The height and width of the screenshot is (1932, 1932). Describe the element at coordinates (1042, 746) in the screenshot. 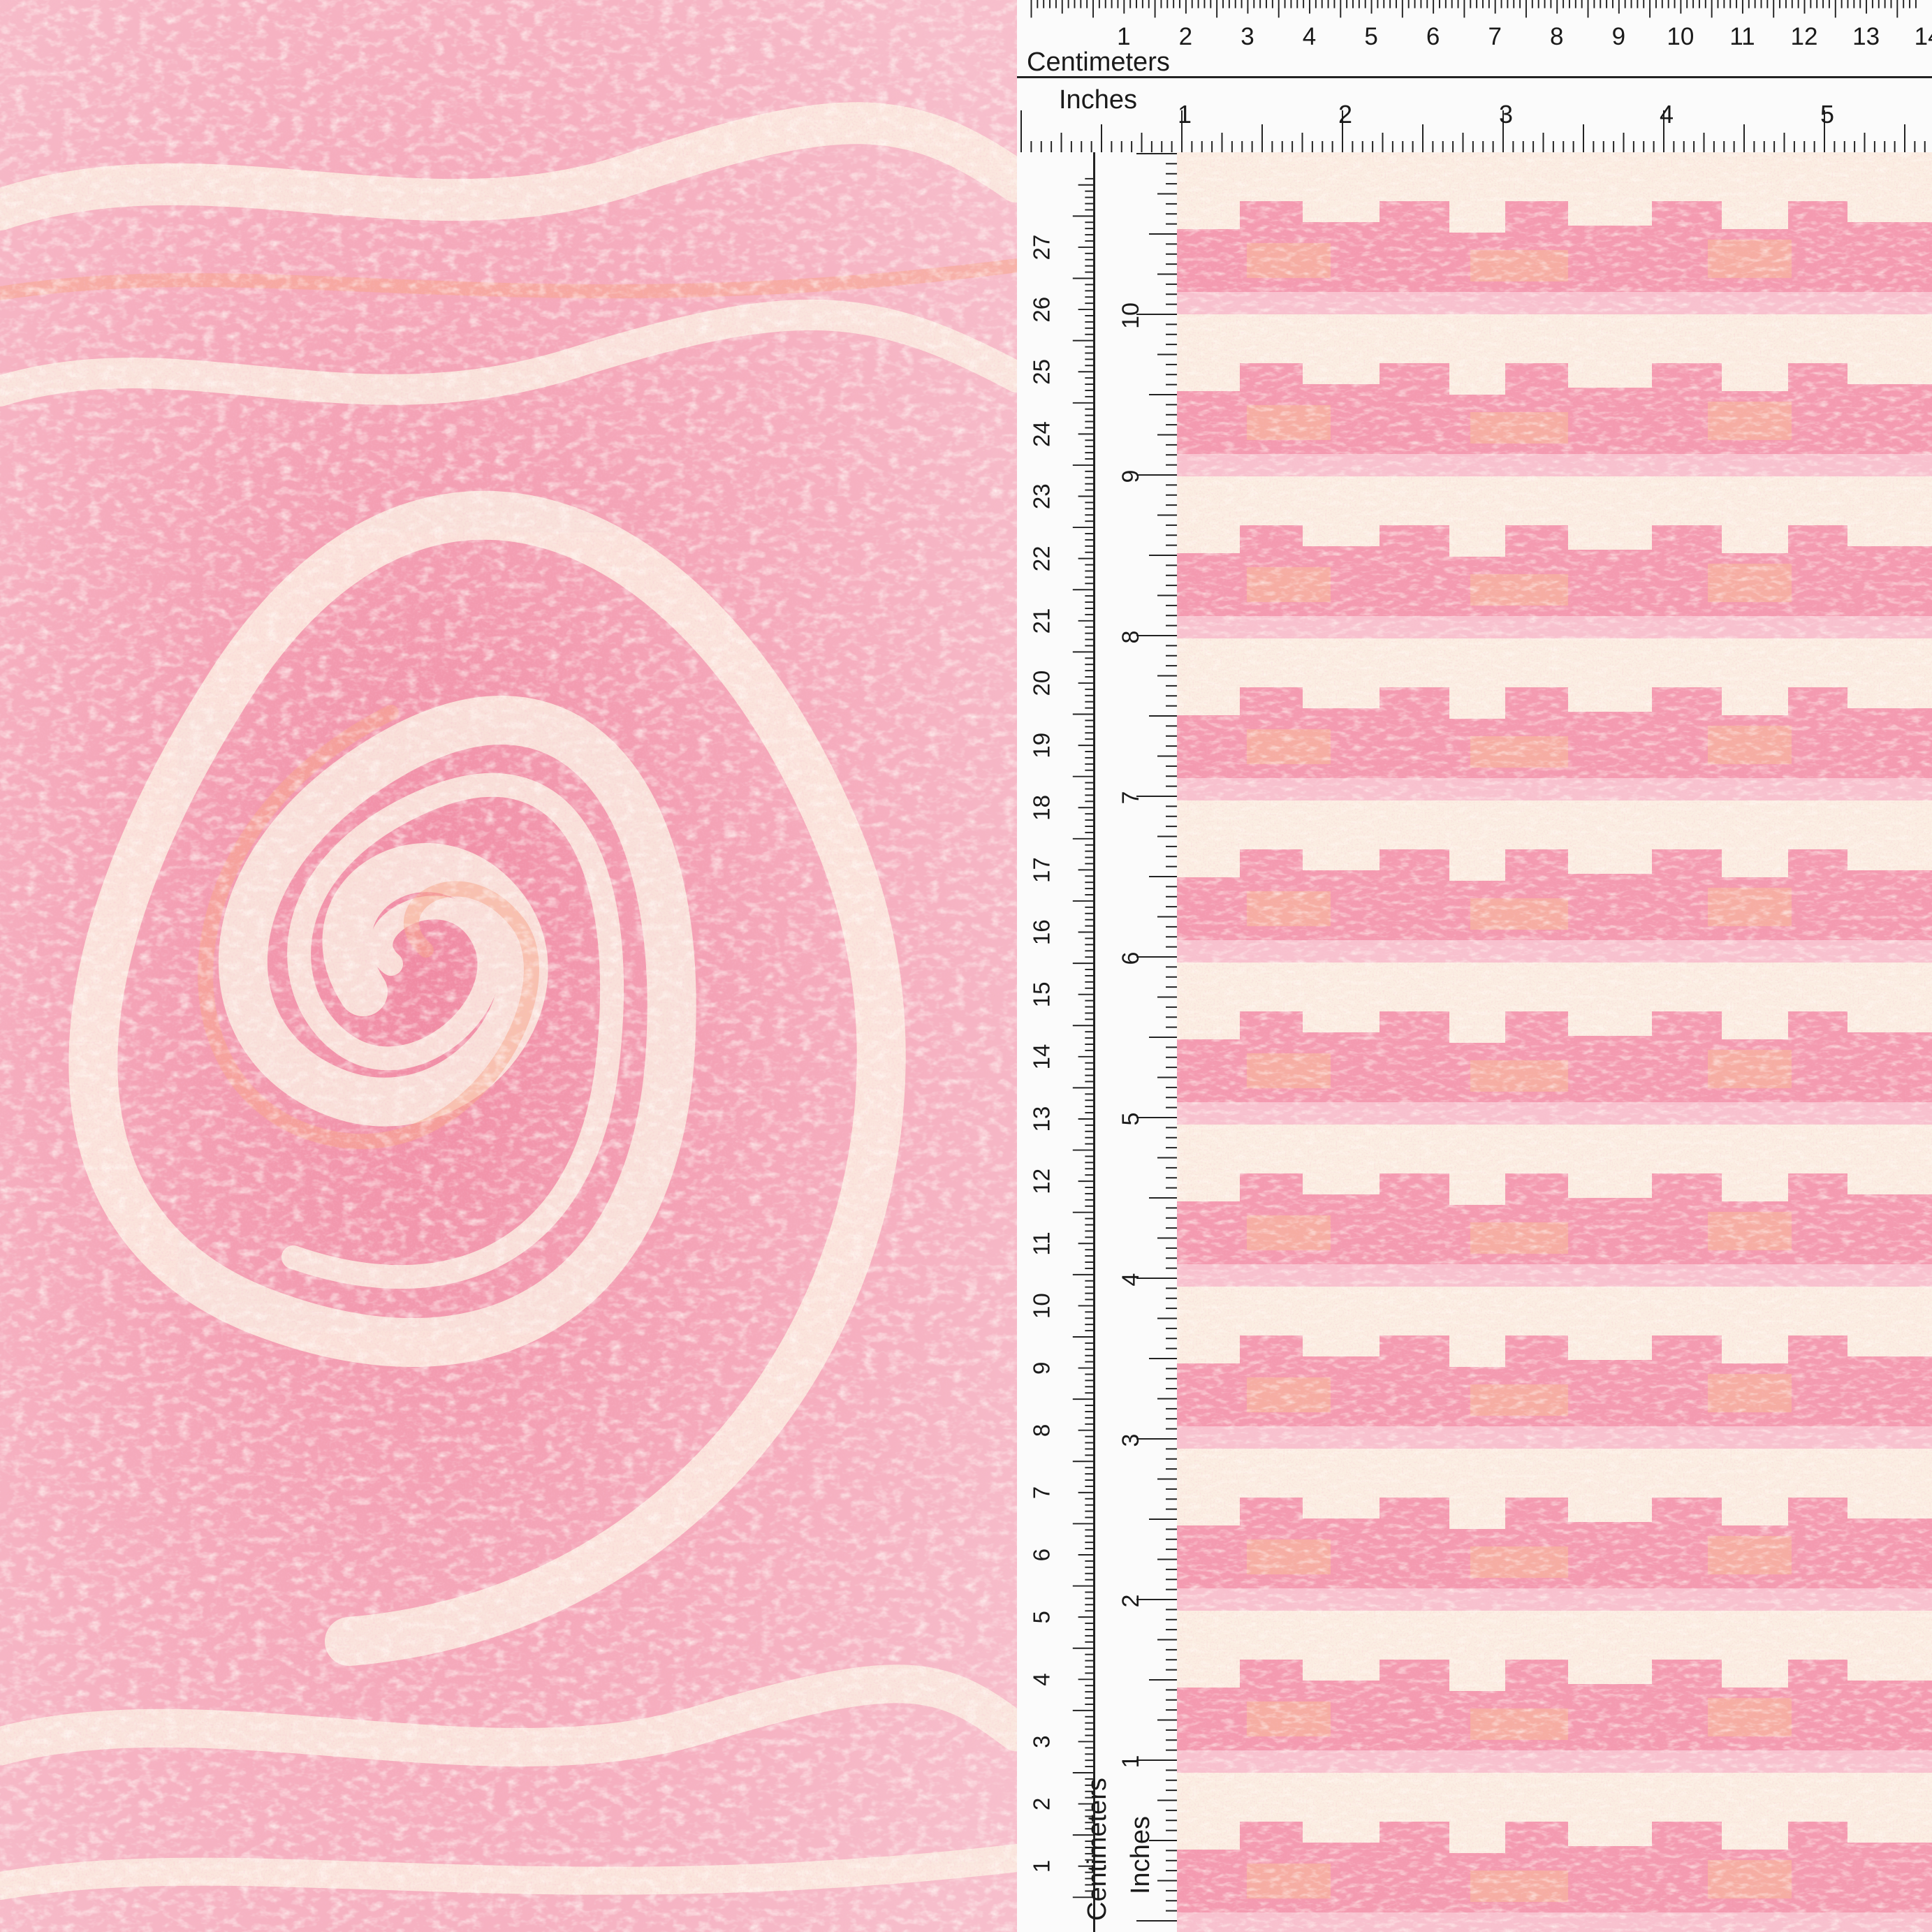

I see `ruler-number: 19` at that location.